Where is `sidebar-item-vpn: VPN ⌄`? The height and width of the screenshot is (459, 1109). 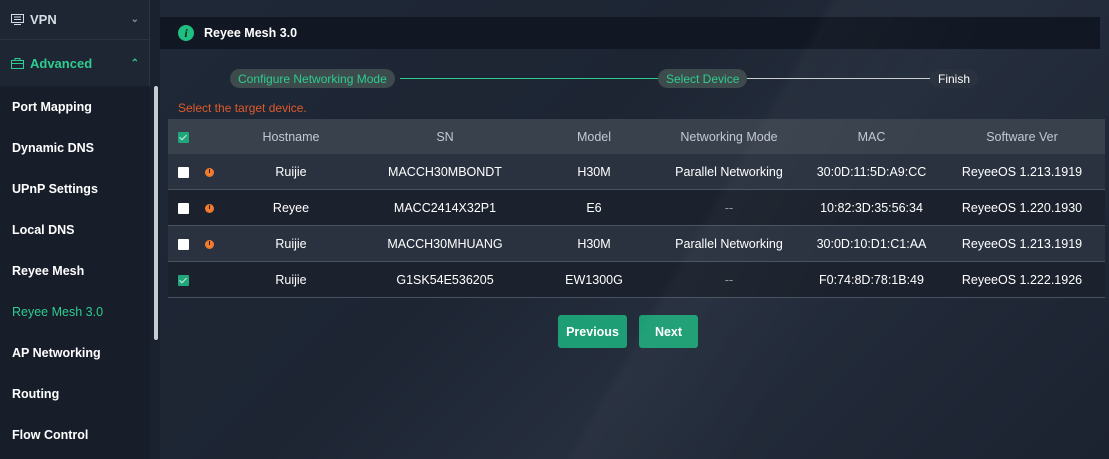 sidebar-item-vpn: VPN ⌄ is located at coordinates (74, 20).